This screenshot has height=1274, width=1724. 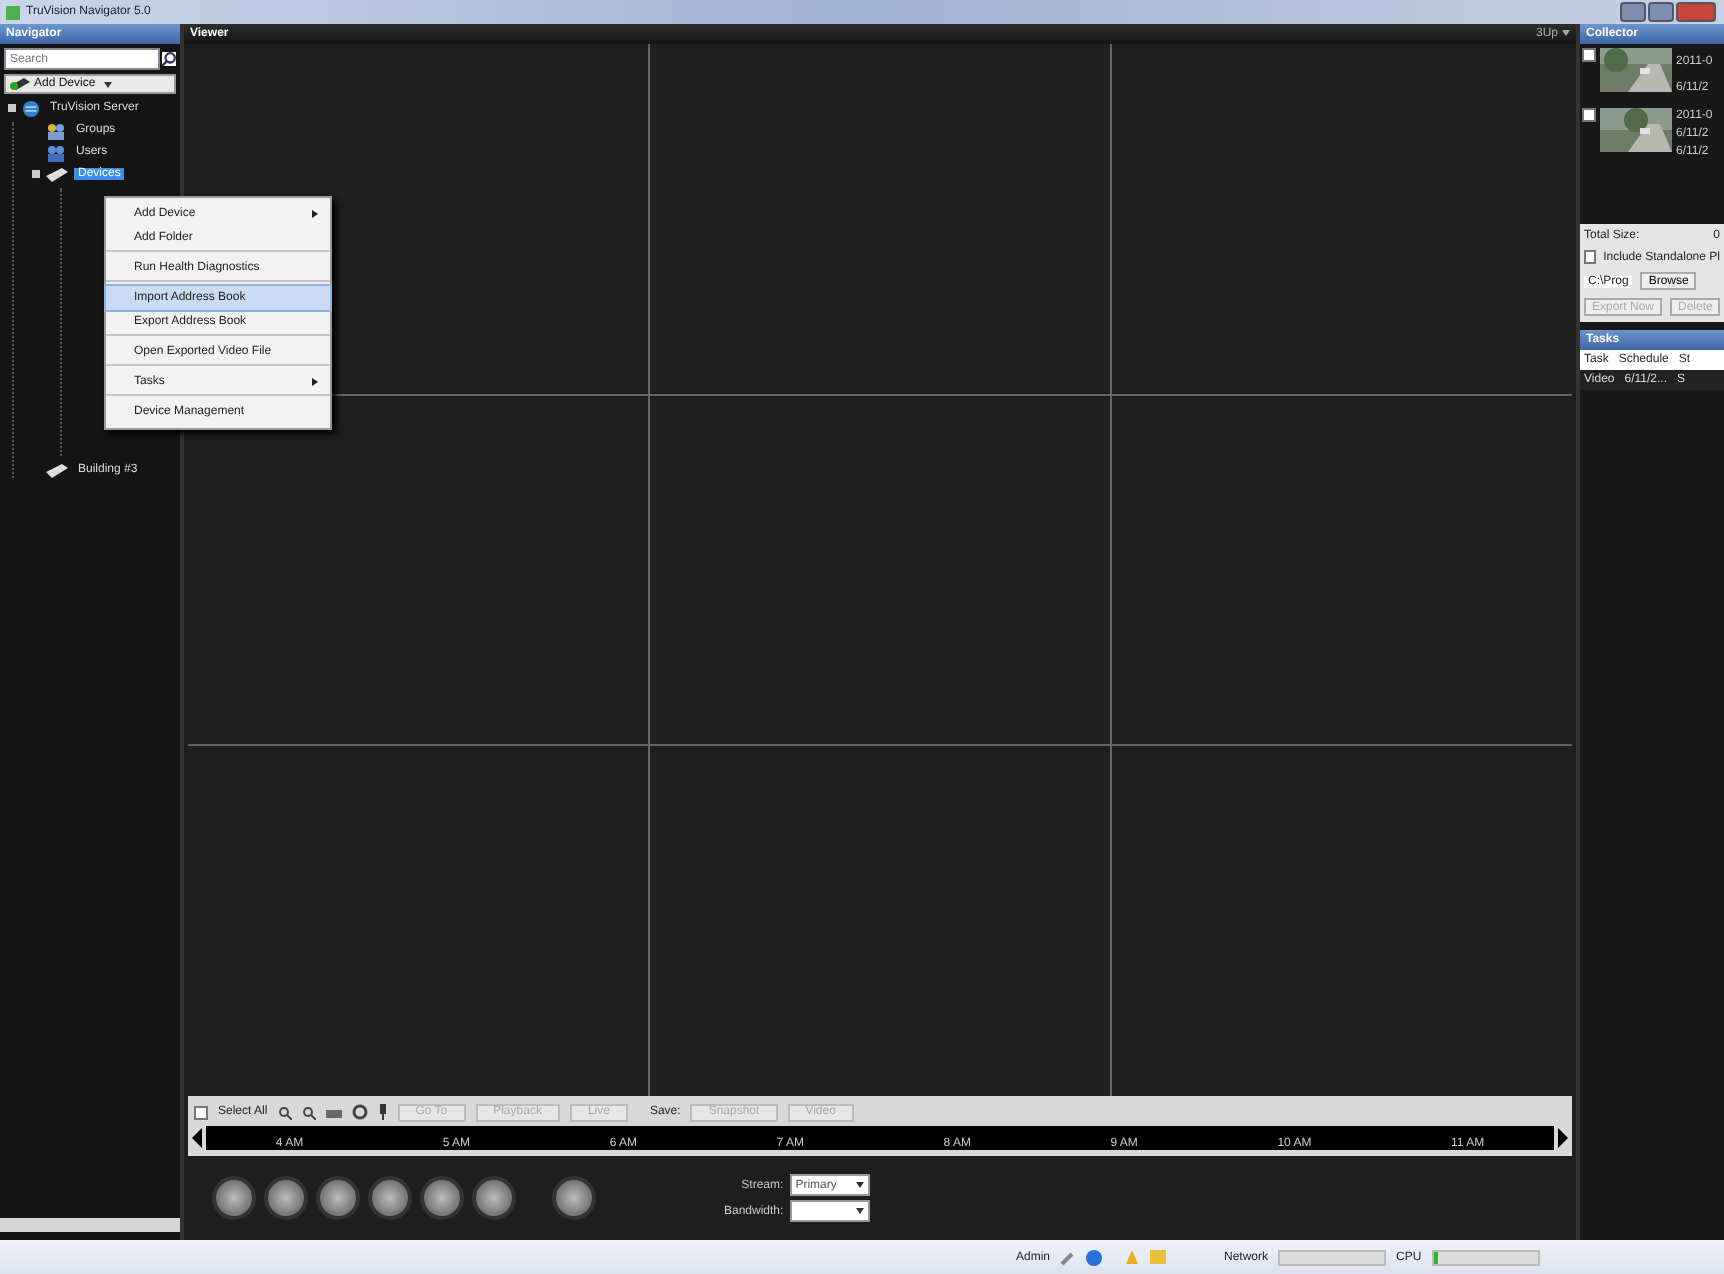 What do you see at coordinates (56, 152) in the screenshot?
I see `users-icon` at bounding box center [56, 152].